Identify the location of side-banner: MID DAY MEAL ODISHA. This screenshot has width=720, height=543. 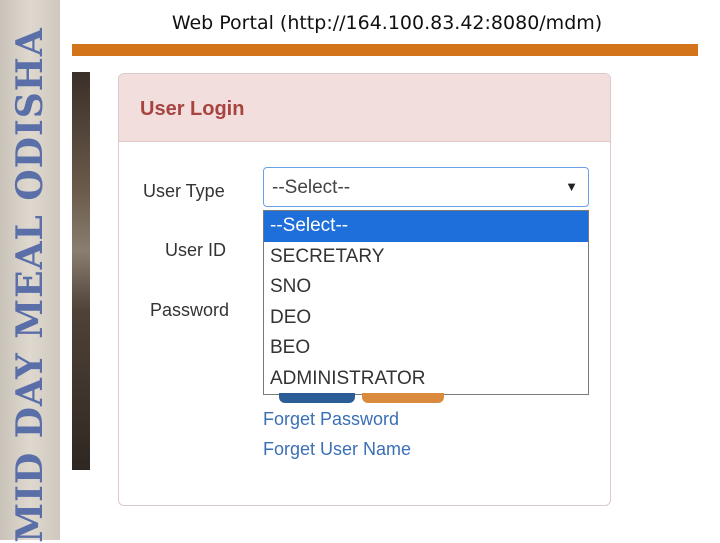
(30, 271).